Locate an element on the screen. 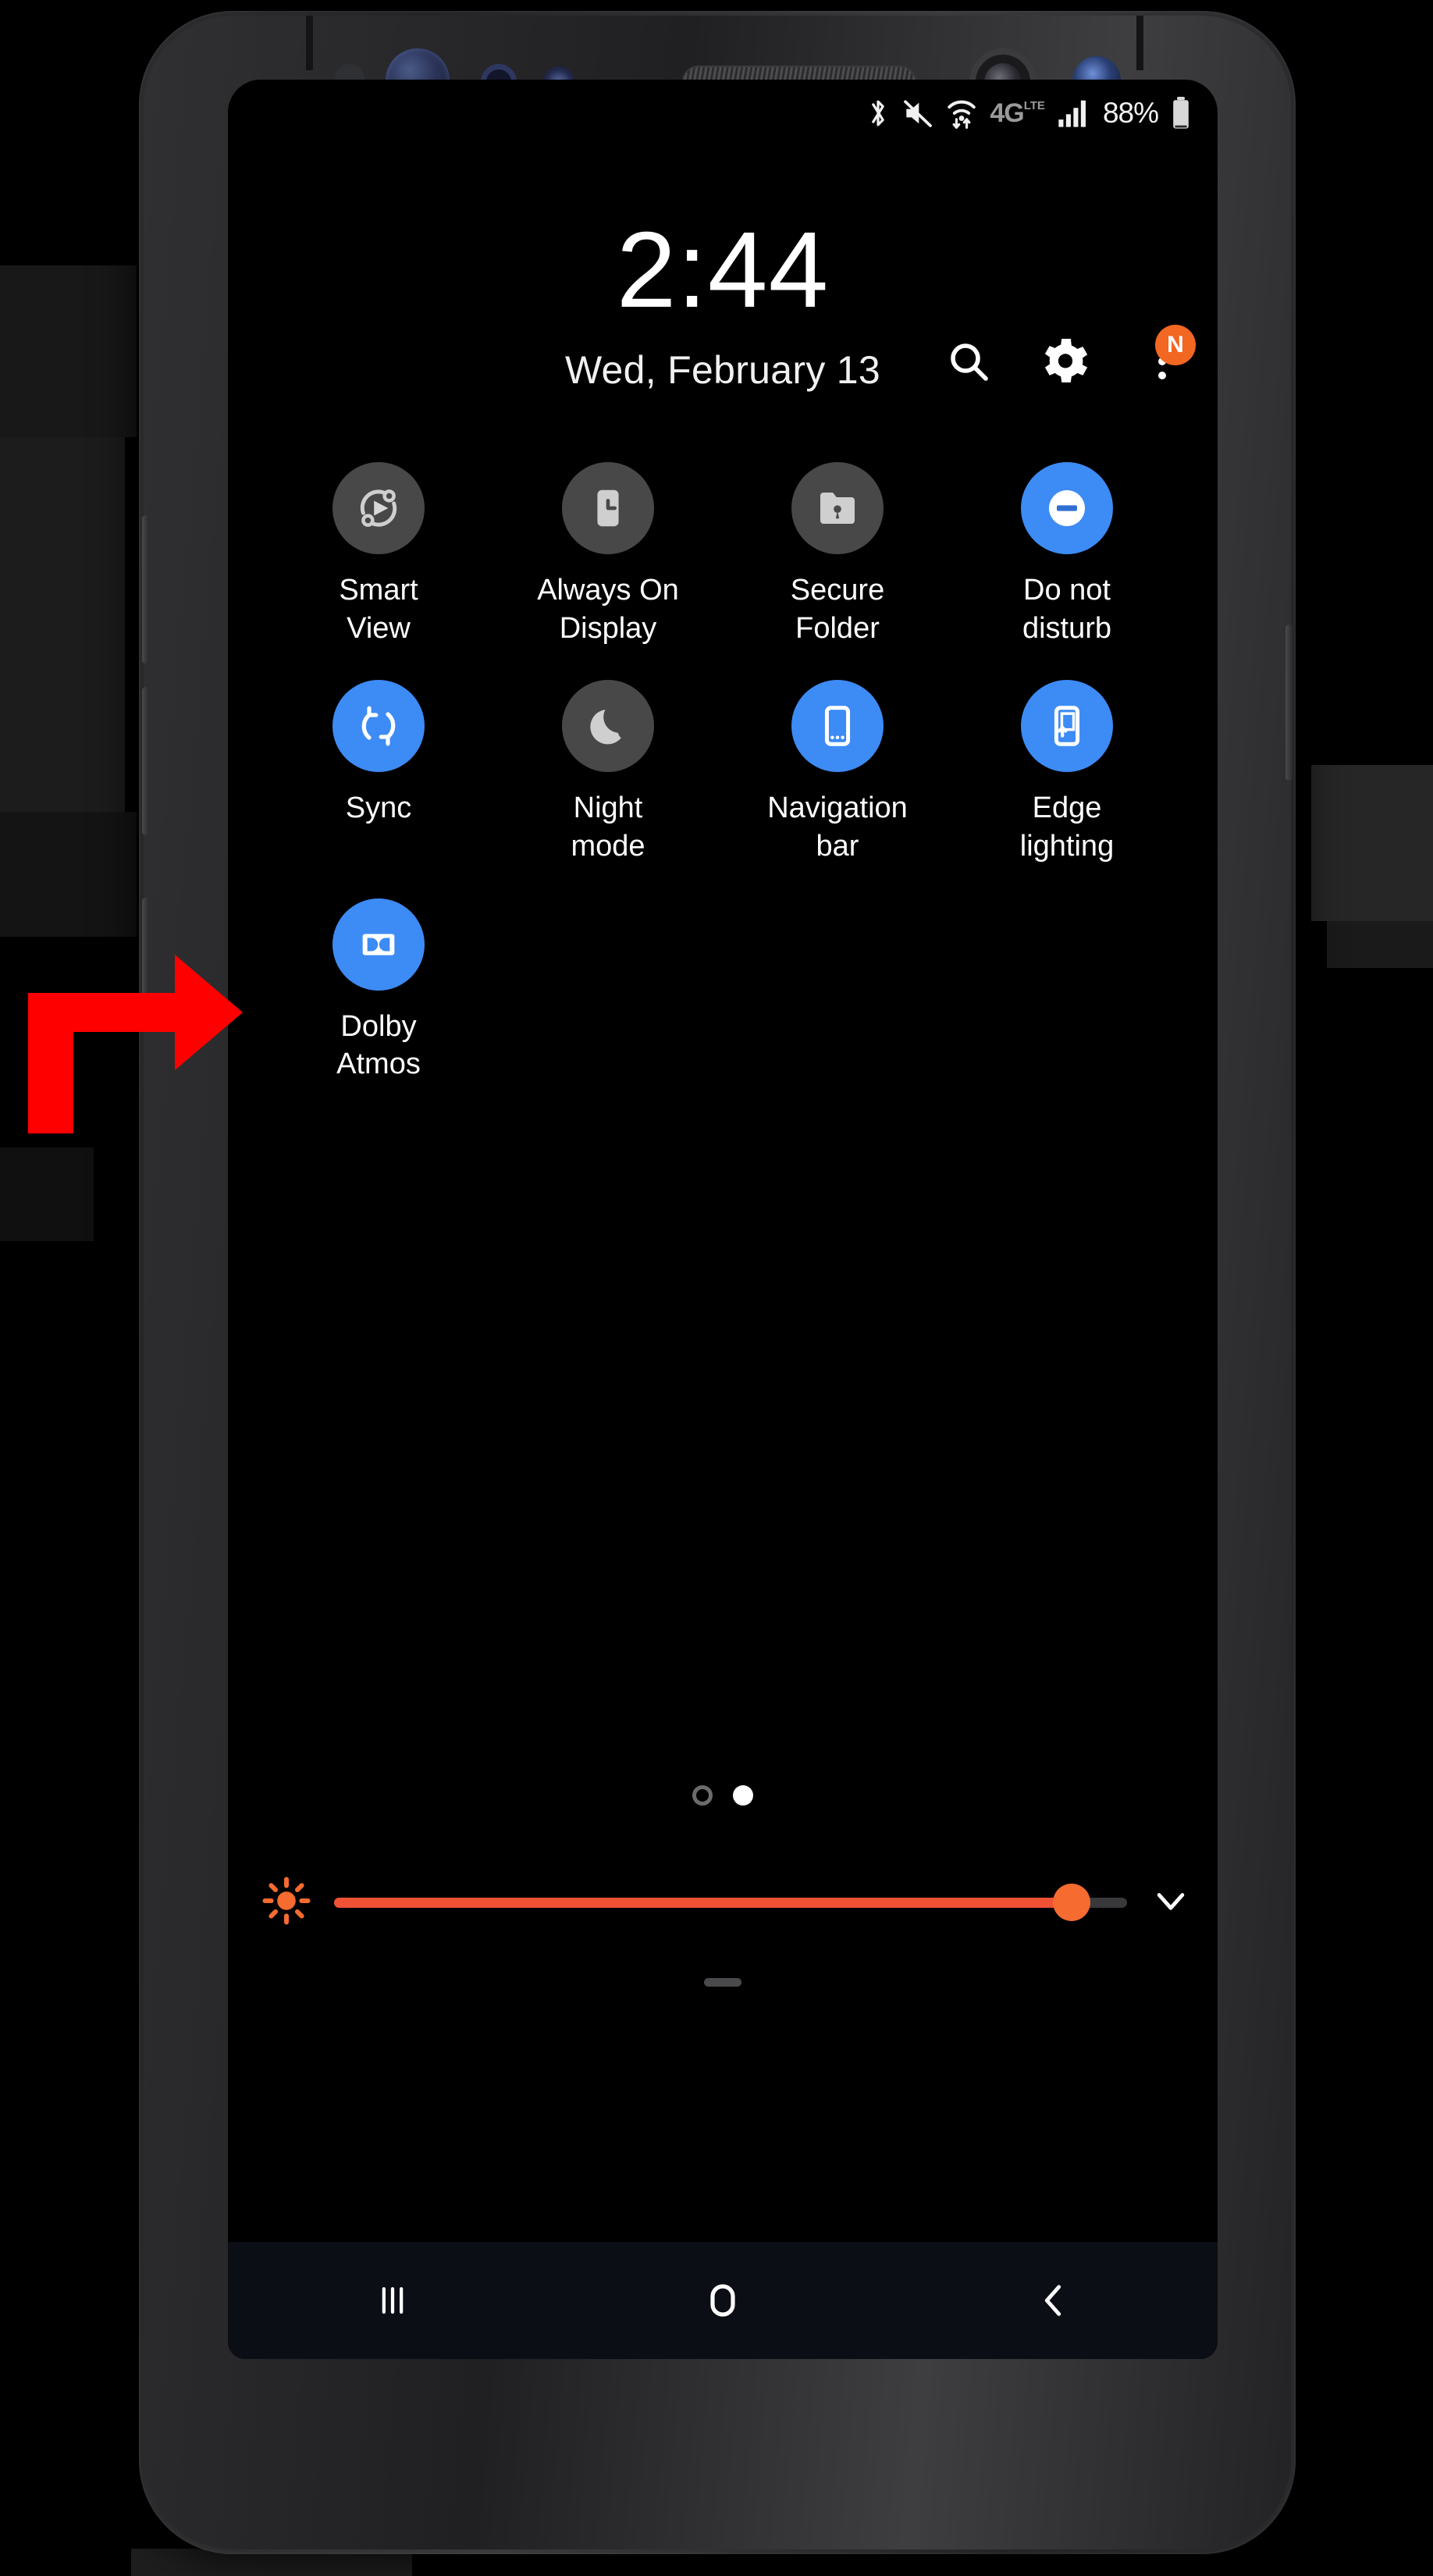  quick-tile-navigation-bar: Navigation bar is located at coordinates (837, 772).